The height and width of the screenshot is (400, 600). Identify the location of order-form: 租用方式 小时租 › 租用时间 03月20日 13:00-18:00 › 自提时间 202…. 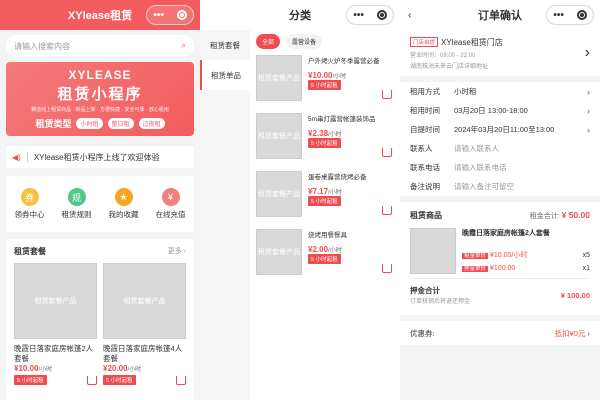
(500, 139).